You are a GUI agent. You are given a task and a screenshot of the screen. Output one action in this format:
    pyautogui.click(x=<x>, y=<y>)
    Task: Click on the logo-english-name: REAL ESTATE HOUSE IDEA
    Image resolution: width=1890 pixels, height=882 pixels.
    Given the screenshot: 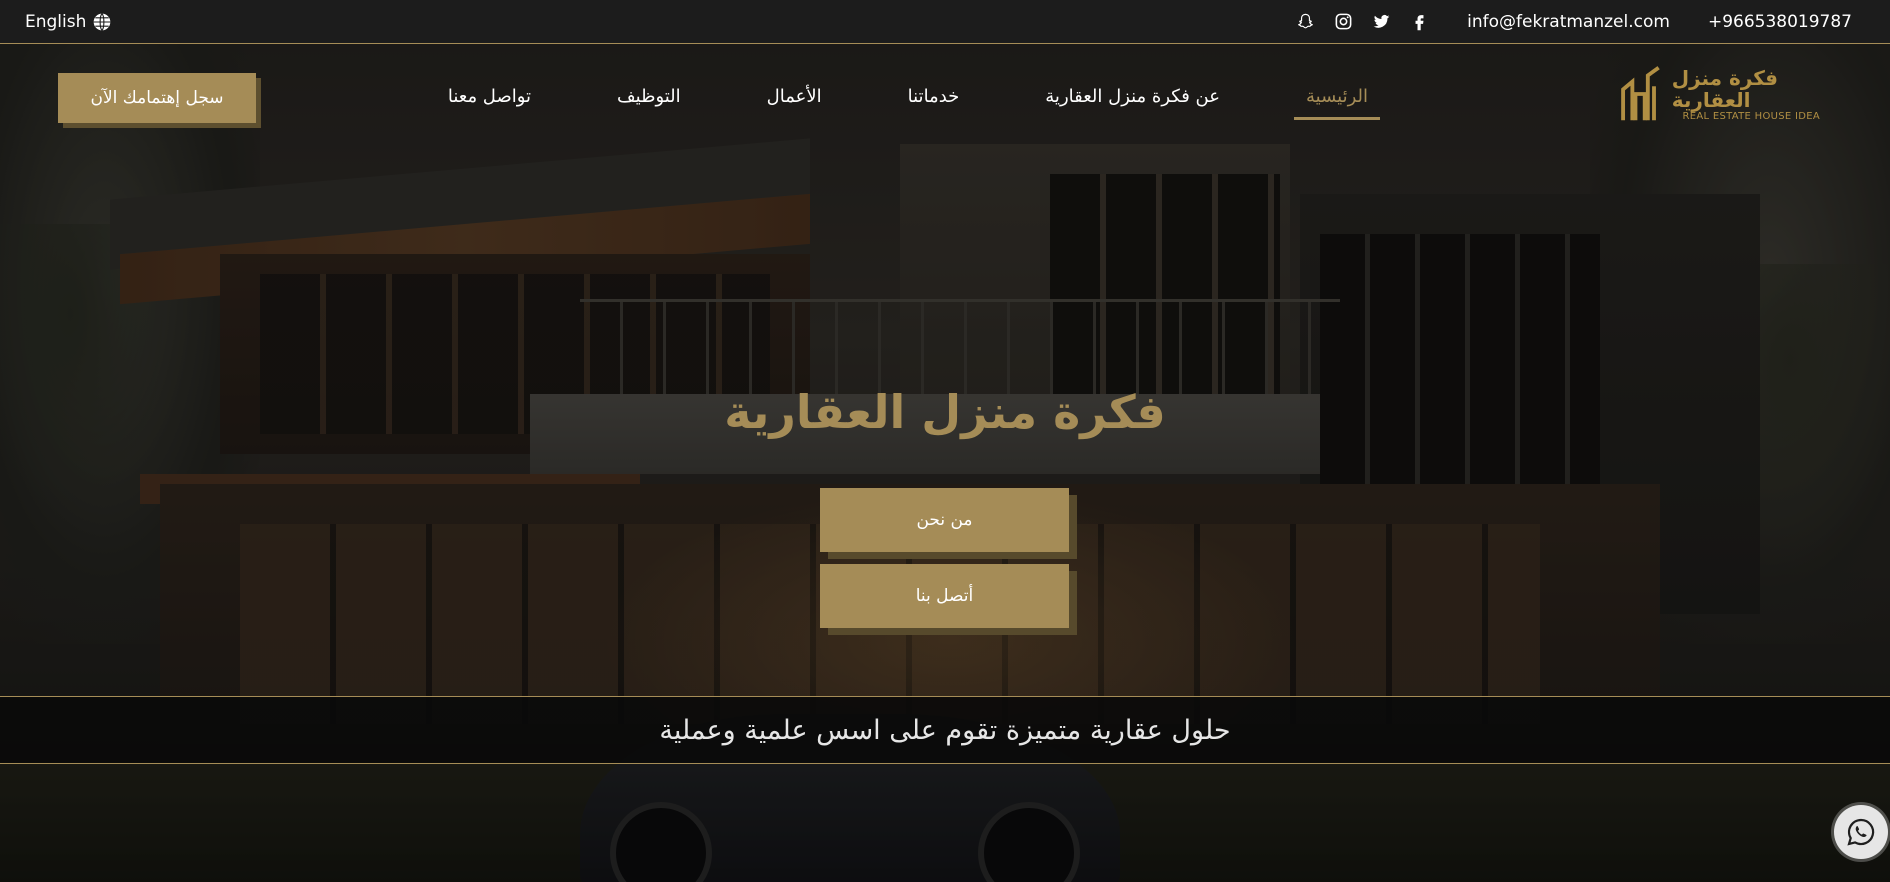 What is the action you would take?
    pyautogui.click(x=1751, y=116)
    